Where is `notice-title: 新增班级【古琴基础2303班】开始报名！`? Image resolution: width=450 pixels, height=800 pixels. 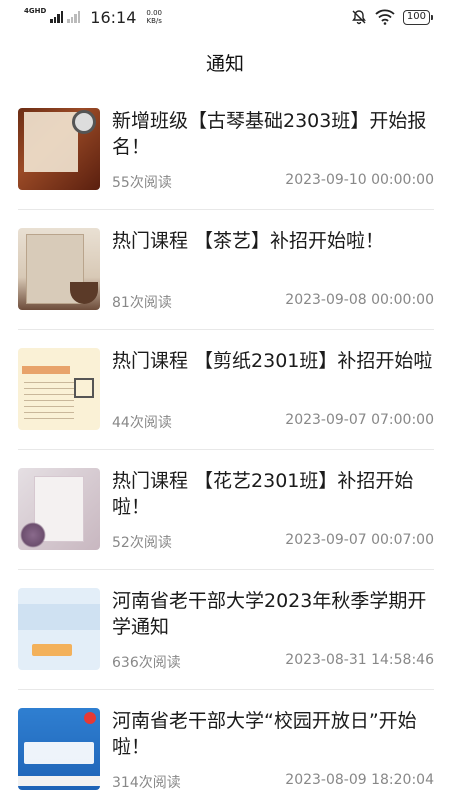 notice-title: 新增班级【古琴基础2303班】开始报名！ is located at coordinates (269, 134).